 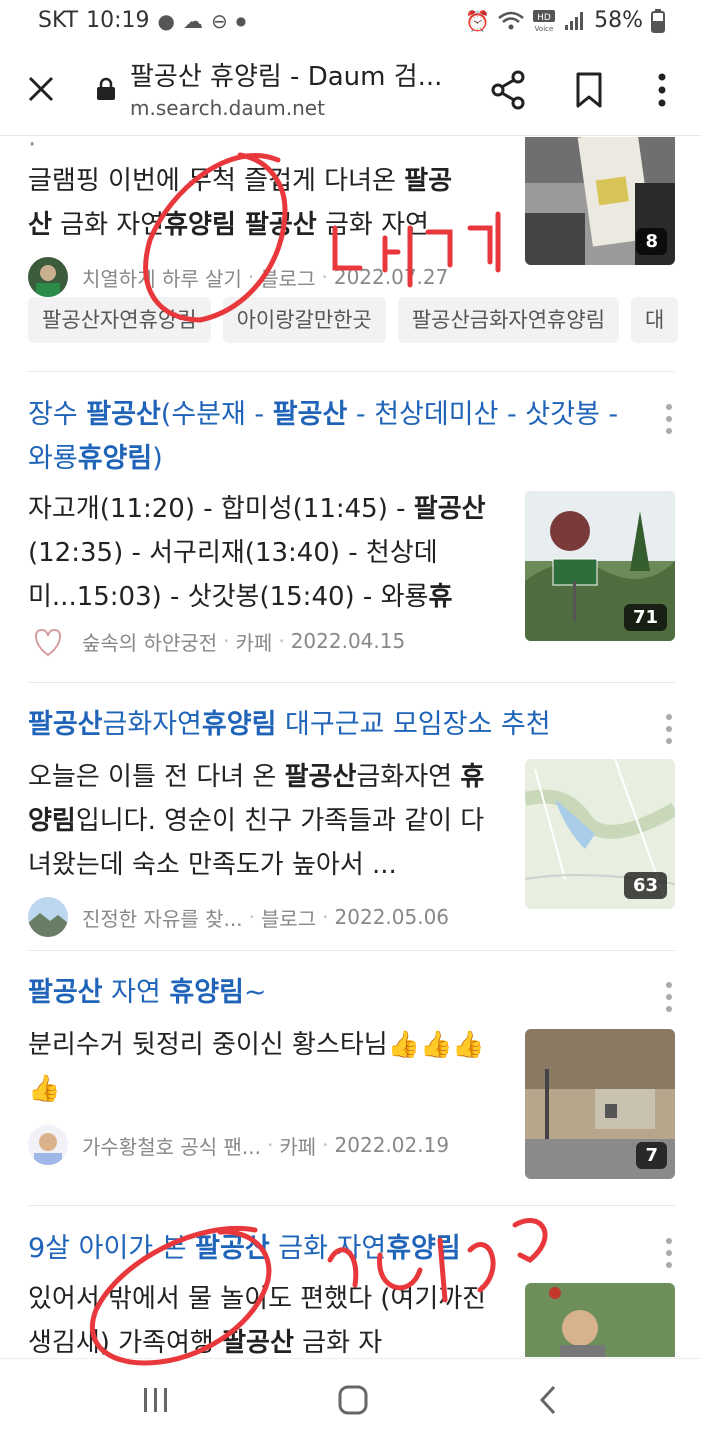 What do you see at coordinates (348, 641) in the screenshot?
I see `post-date: 2022.04.15` at bounding box center [348, 641].